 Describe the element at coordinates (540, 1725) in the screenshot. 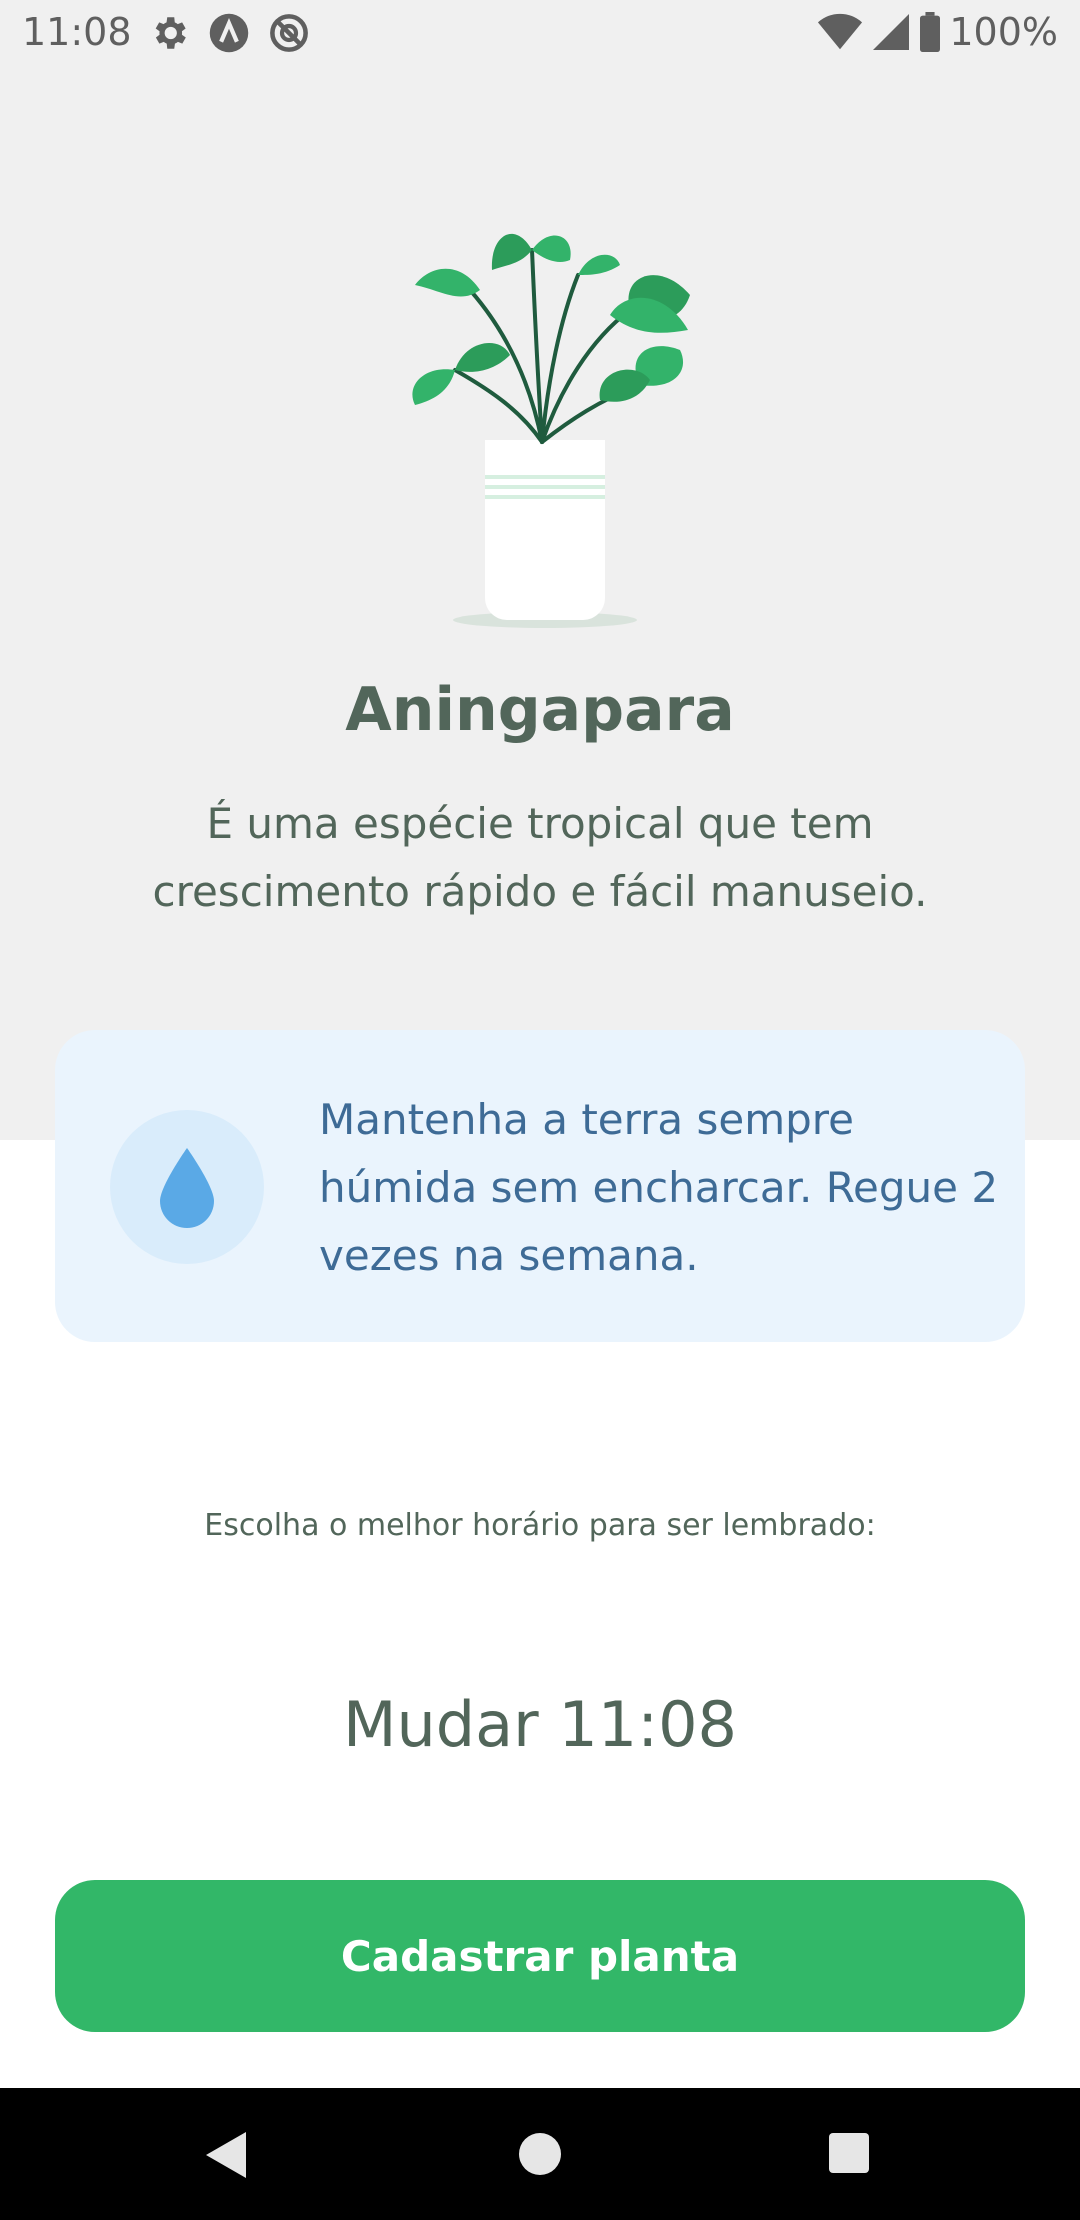

I see `change-time-button: Mudar 11:08` at that location.